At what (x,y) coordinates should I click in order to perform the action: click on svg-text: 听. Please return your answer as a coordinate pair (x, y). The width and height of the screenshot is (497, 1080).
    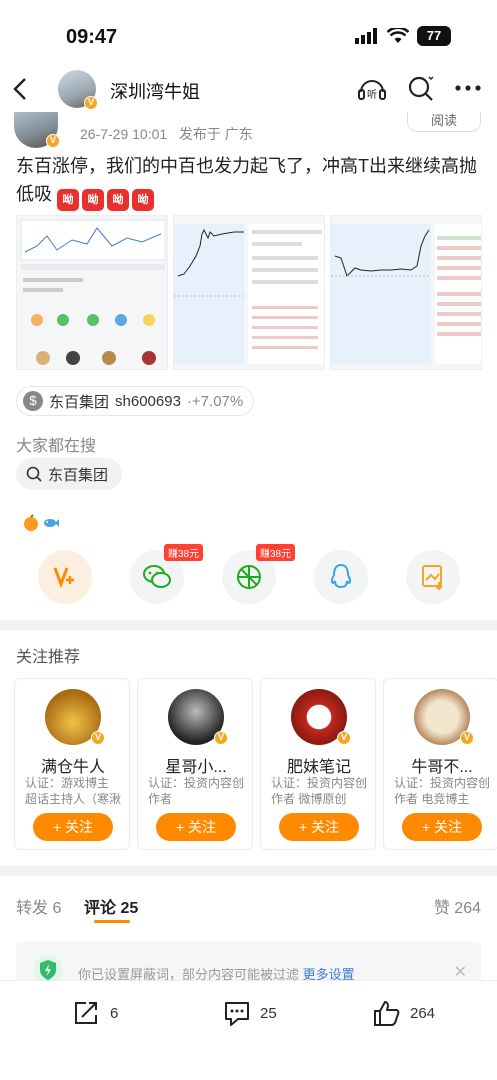
    Looking at the image, I should click on (372, 95).